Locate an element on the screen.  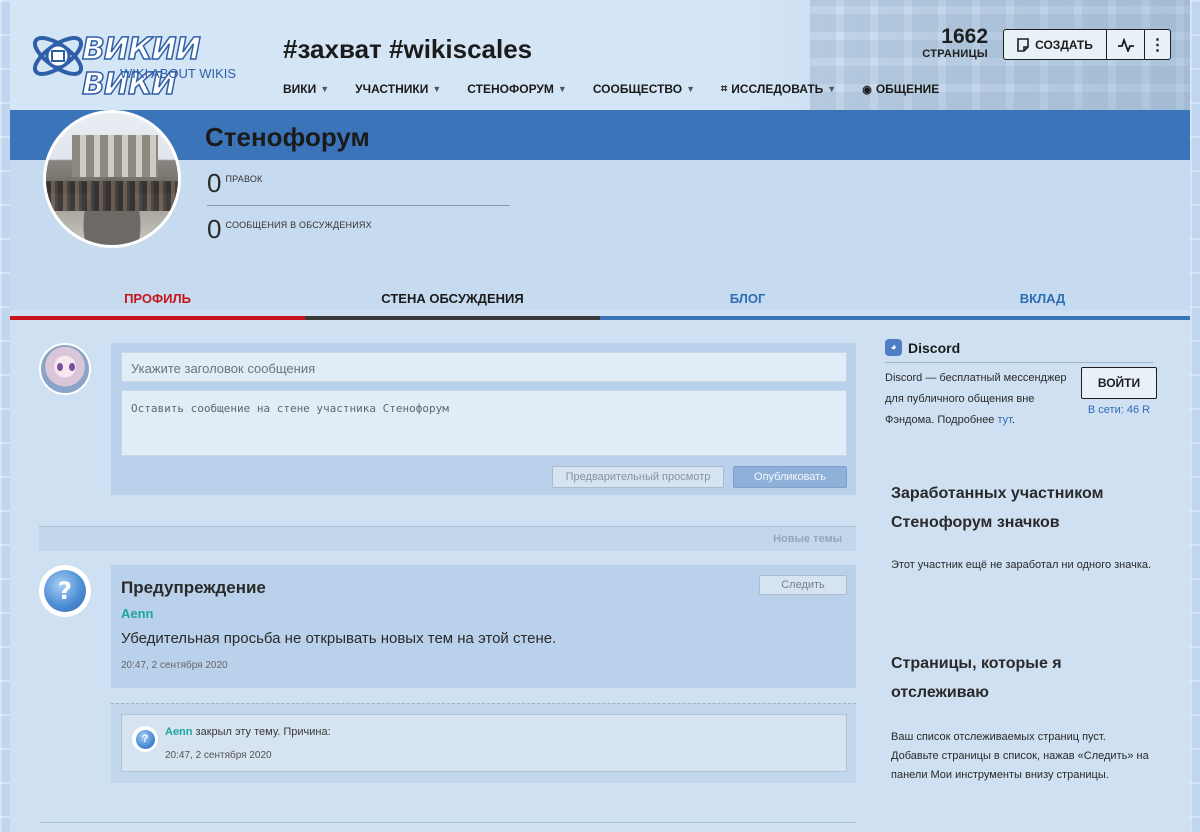
tab-contributions: ВКЛАД is located at coordinates (1042, 300).